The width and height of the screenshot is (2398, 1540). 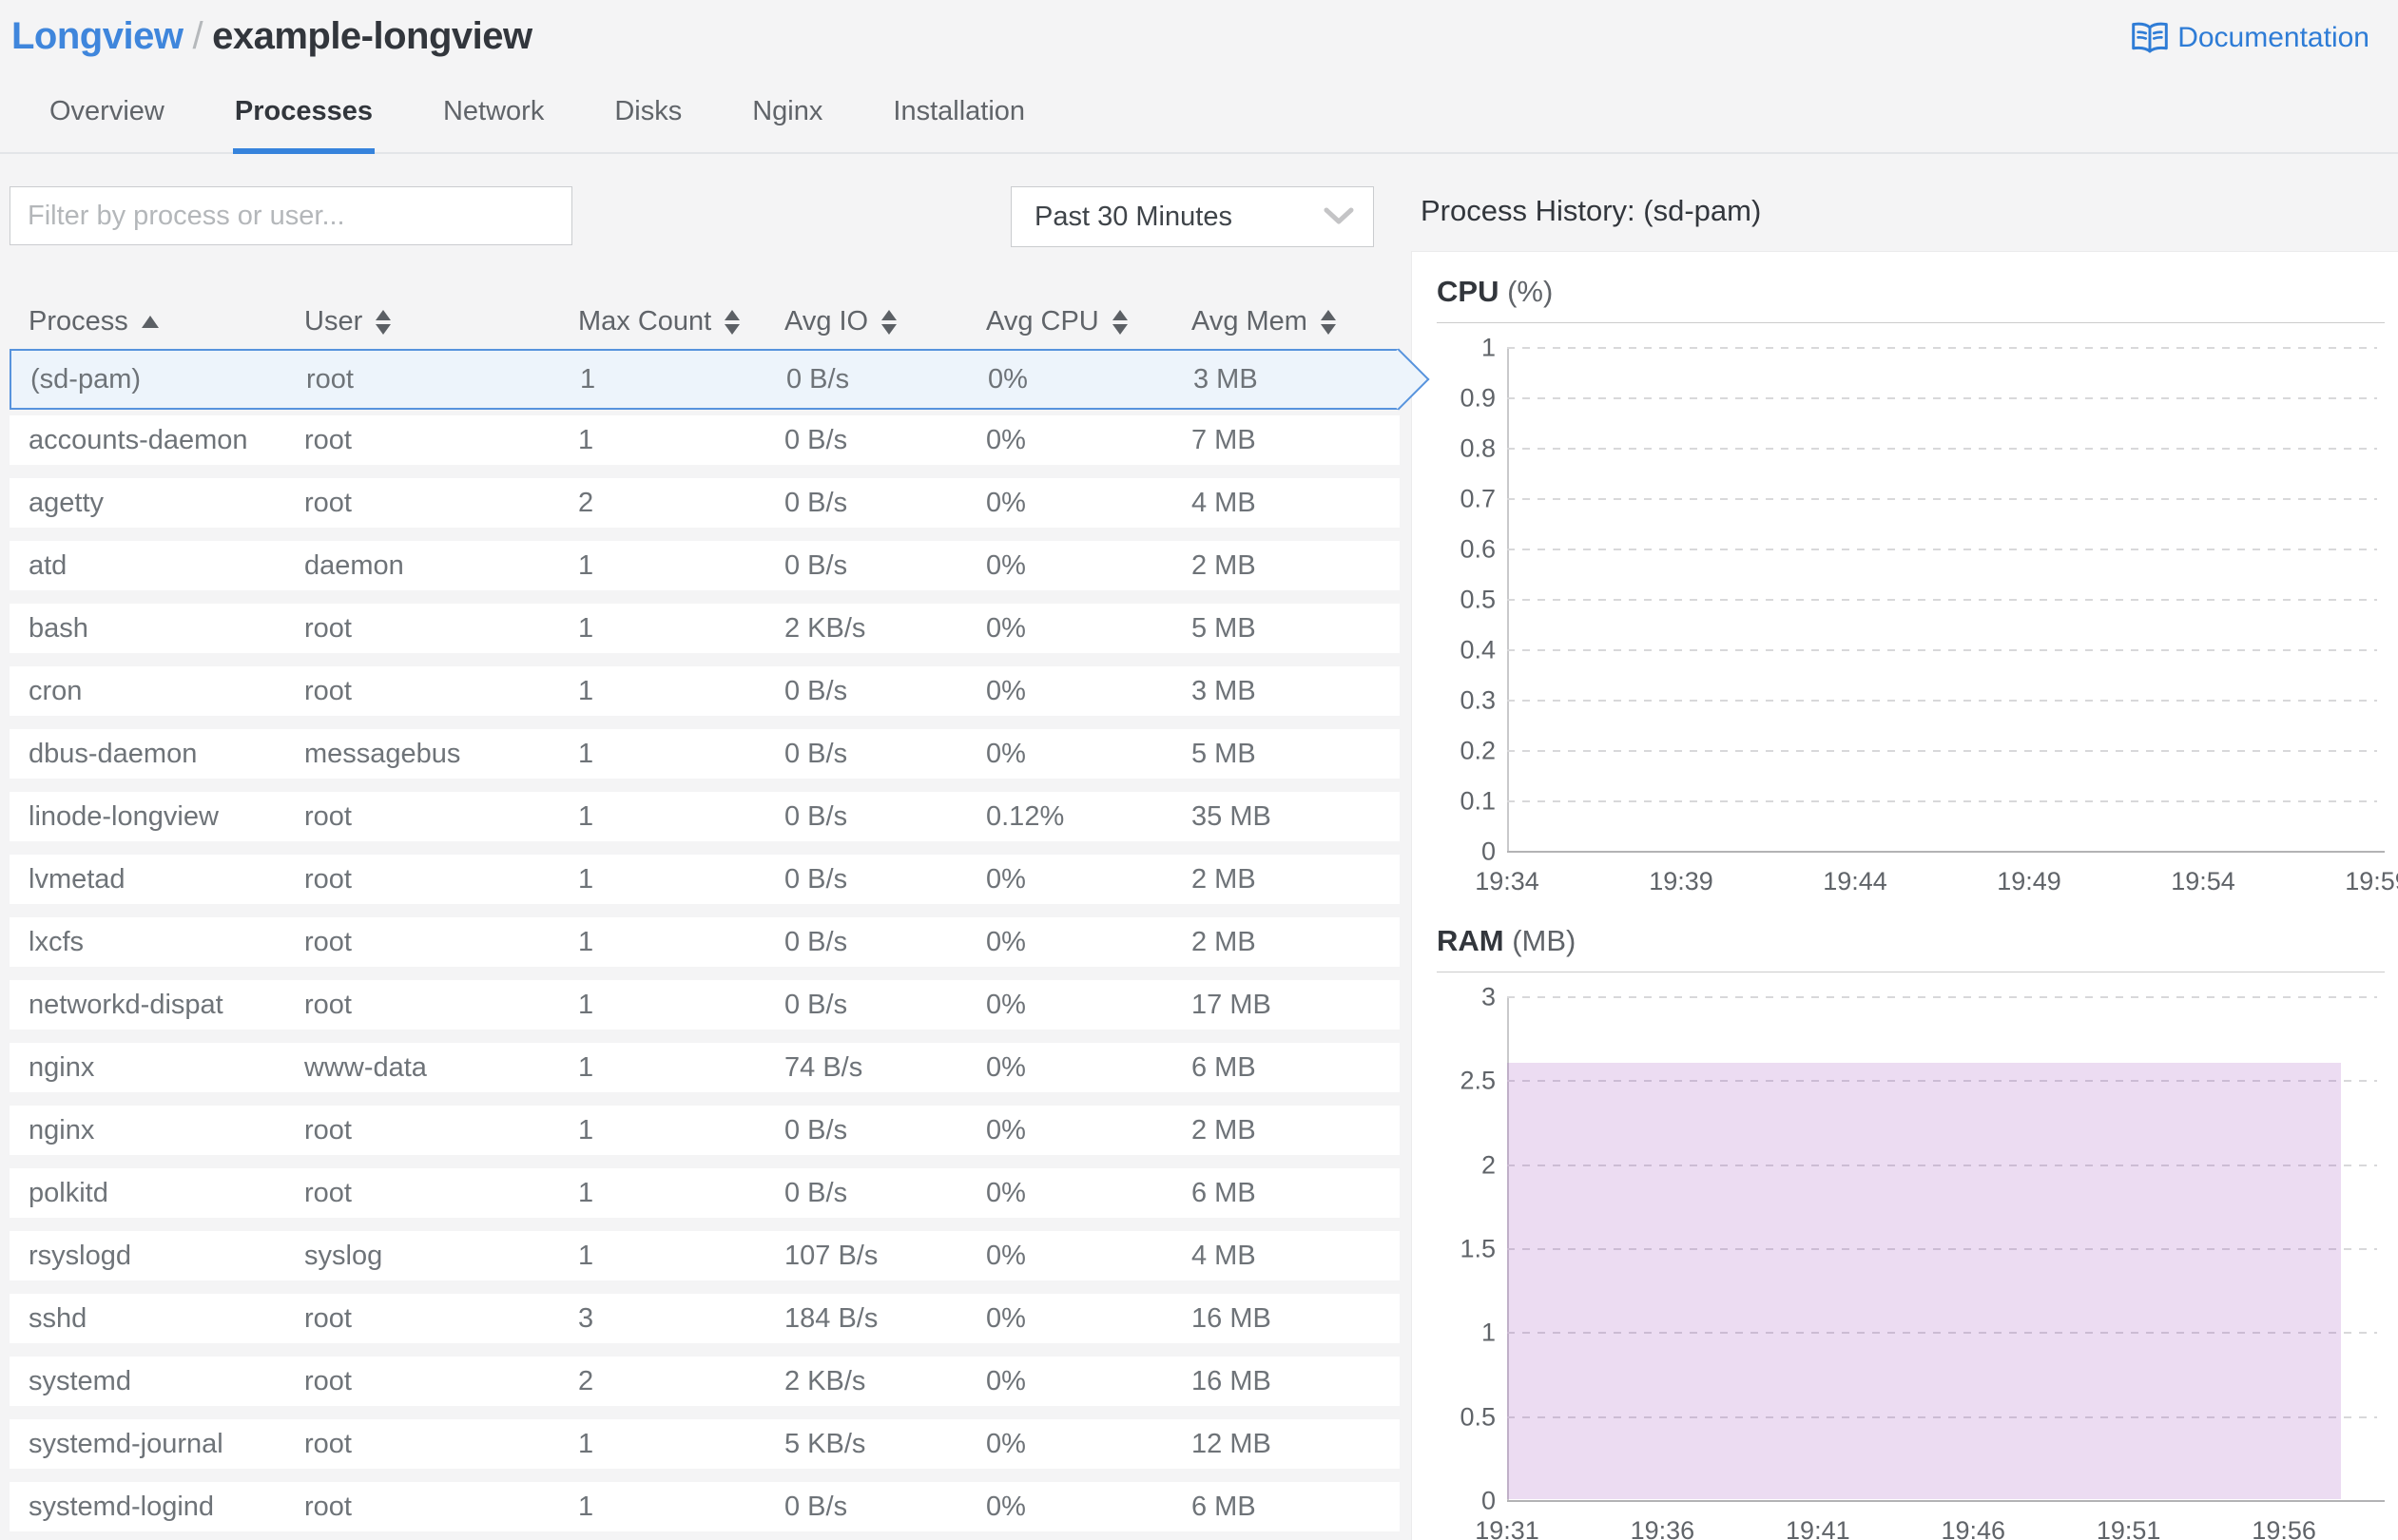 I want to click on time-range-select: Past 30 Minutes, so click(x=1192, y=216).